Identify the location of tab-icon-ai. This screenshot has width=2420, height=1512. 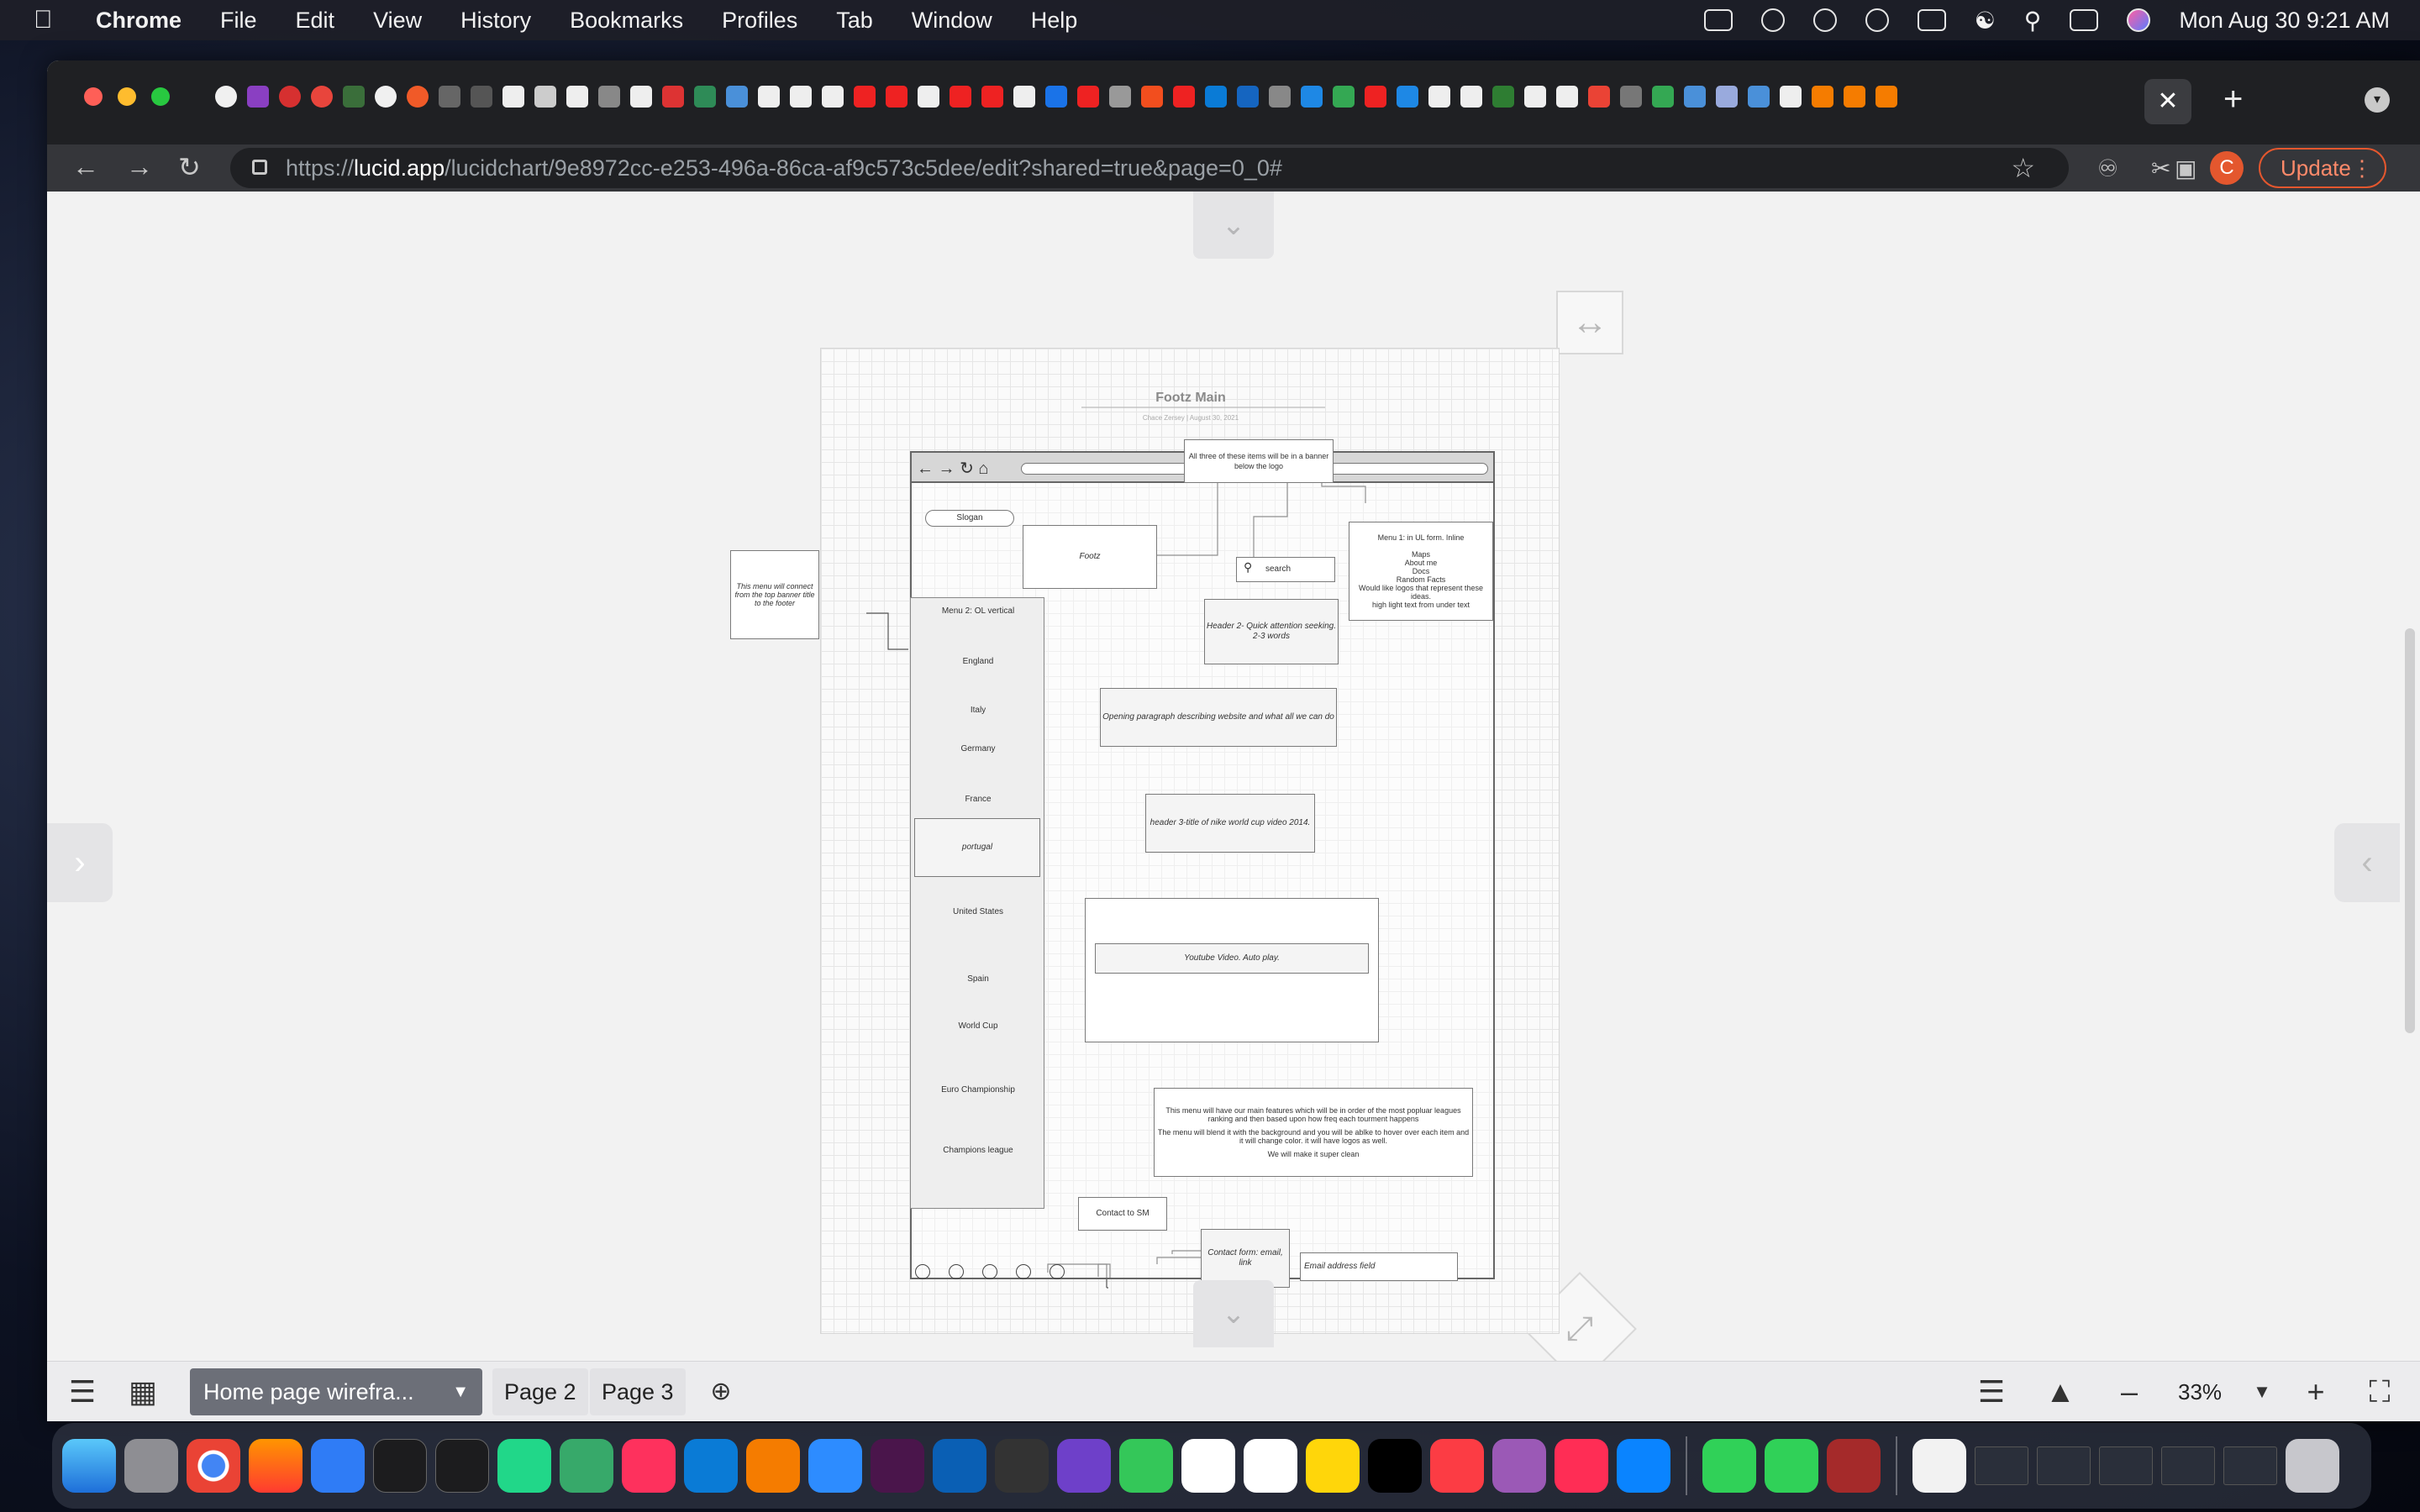
(1791, 97).